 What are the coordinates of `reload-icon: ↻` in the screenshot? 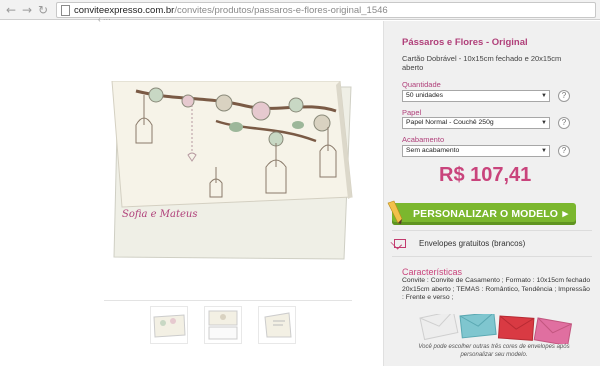 It's located at (43, 10).